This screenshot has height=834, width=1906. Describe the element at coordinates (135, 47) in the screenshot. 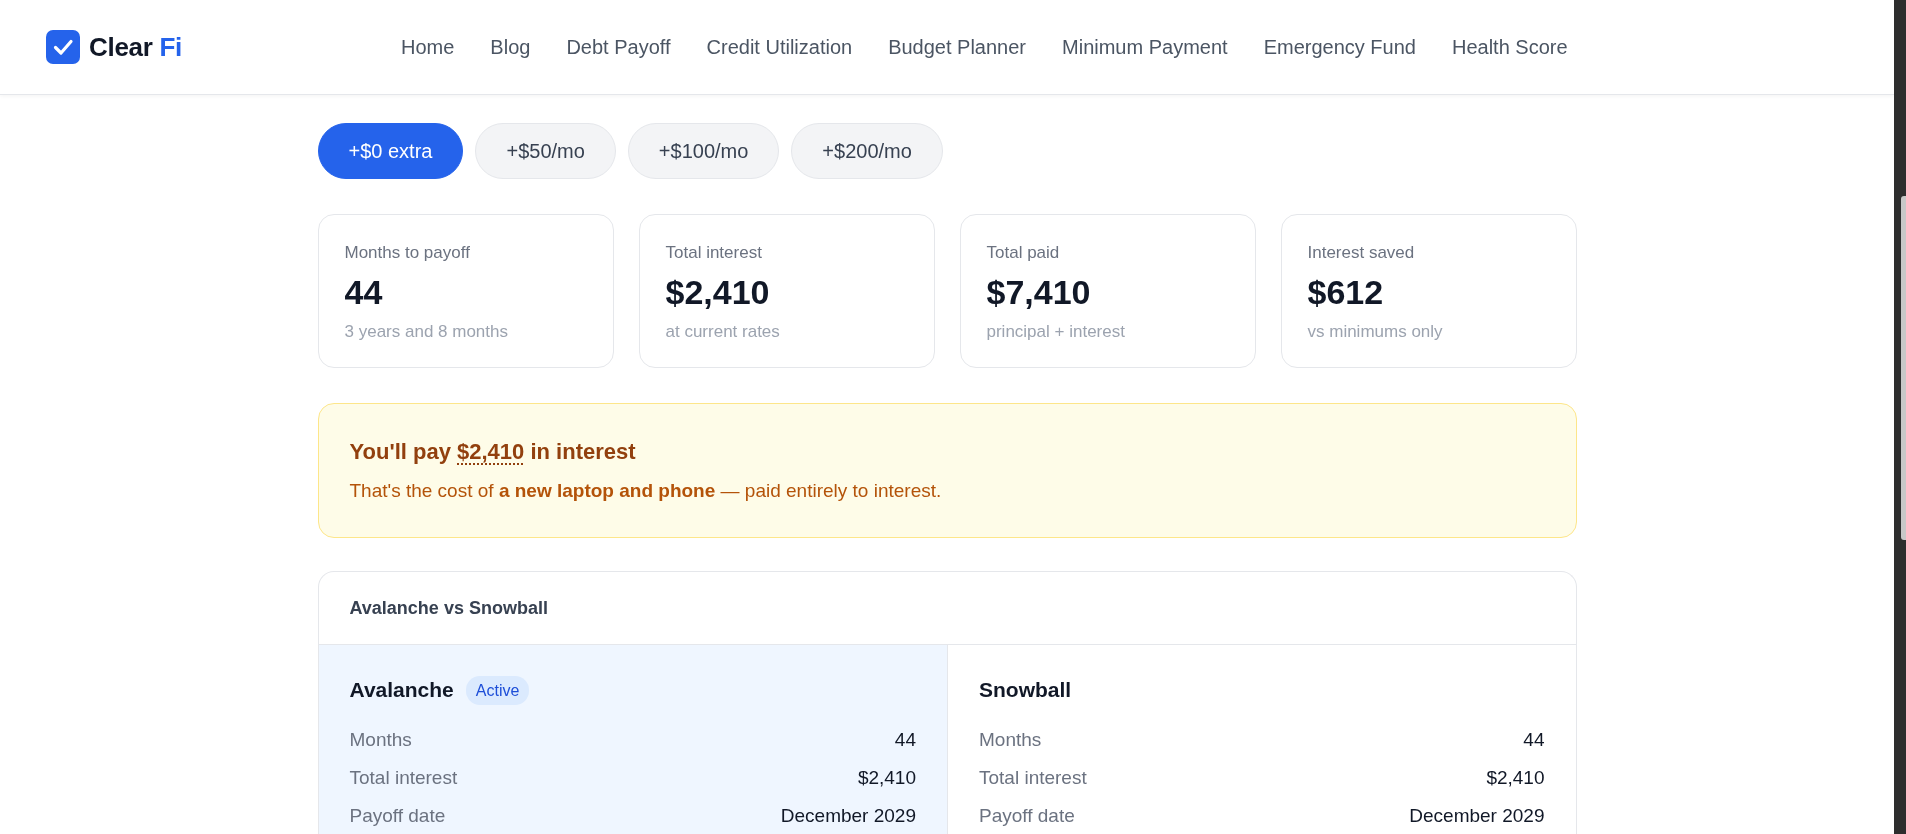

I see `brand-name: Clear Fi` at that location.